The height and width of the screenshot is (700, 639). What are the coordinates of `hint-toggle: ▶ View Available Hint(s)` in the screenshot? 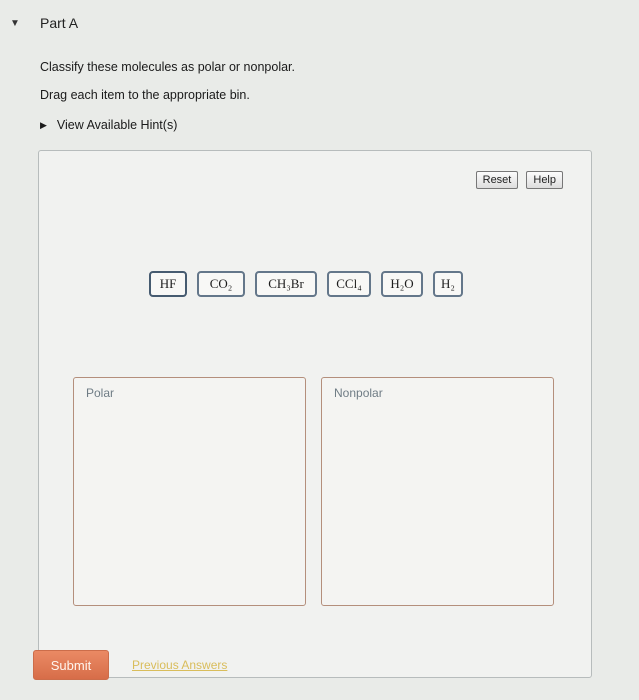 It's located at (108, 125).